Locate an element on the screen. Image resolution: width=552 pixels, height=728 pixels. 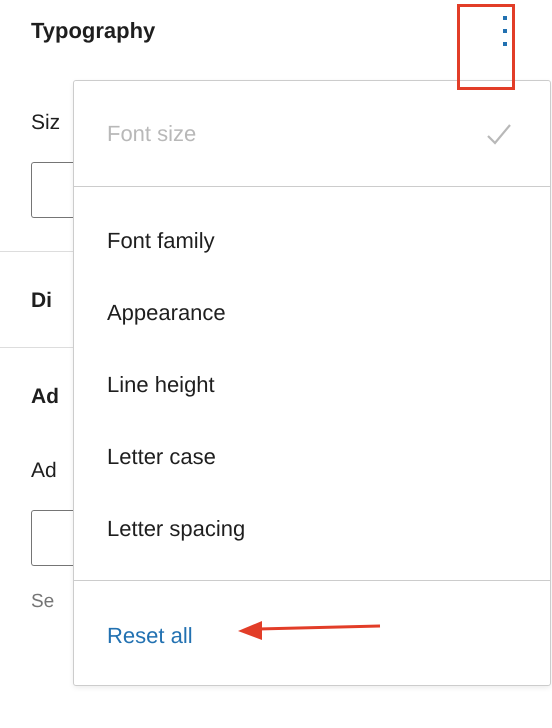
field-label: Ad is located at coordinates (44, 471).